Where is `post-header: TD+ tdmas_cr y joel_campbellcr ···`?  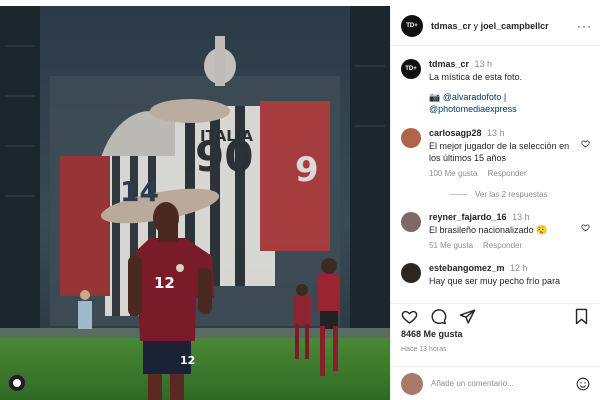 post-header: TD+ tdmas_cr y joel_campbellcr ··· is located at coordinates (495, 26).